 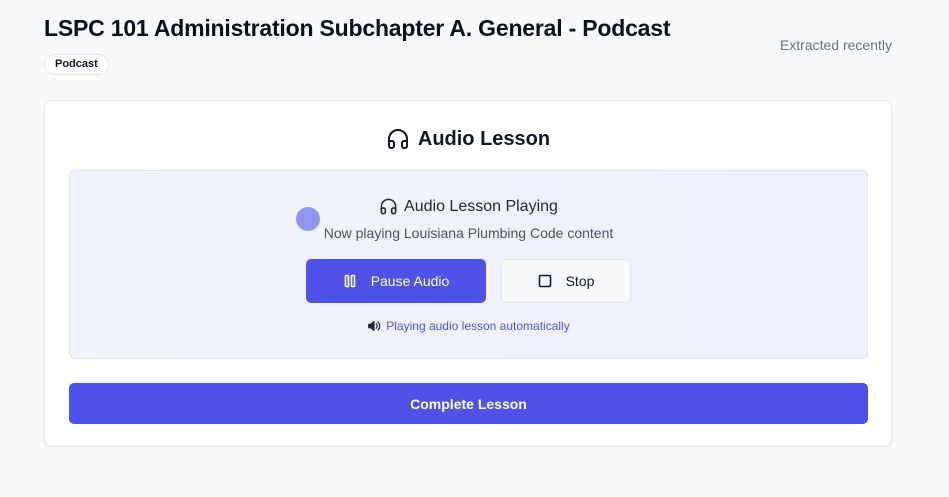 What do you see at coordinates (478, 326) in the screenshot?
I see `autoplay-note-text: Playing audio lesson automatically` at bounding box center [478, 326].